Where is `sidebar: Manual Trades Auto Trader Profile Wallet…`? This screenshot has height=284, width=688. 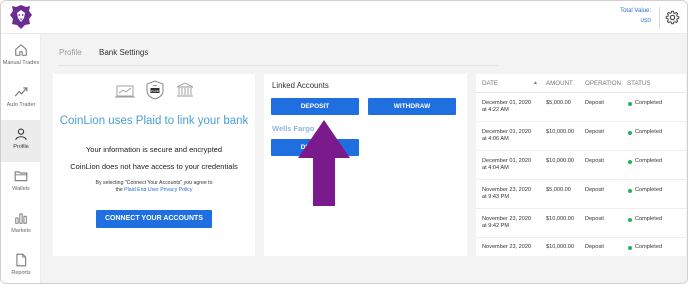 sidebar: Manual Trades Auto Trader Profile Wallet… is located at coordinates (21, 158).